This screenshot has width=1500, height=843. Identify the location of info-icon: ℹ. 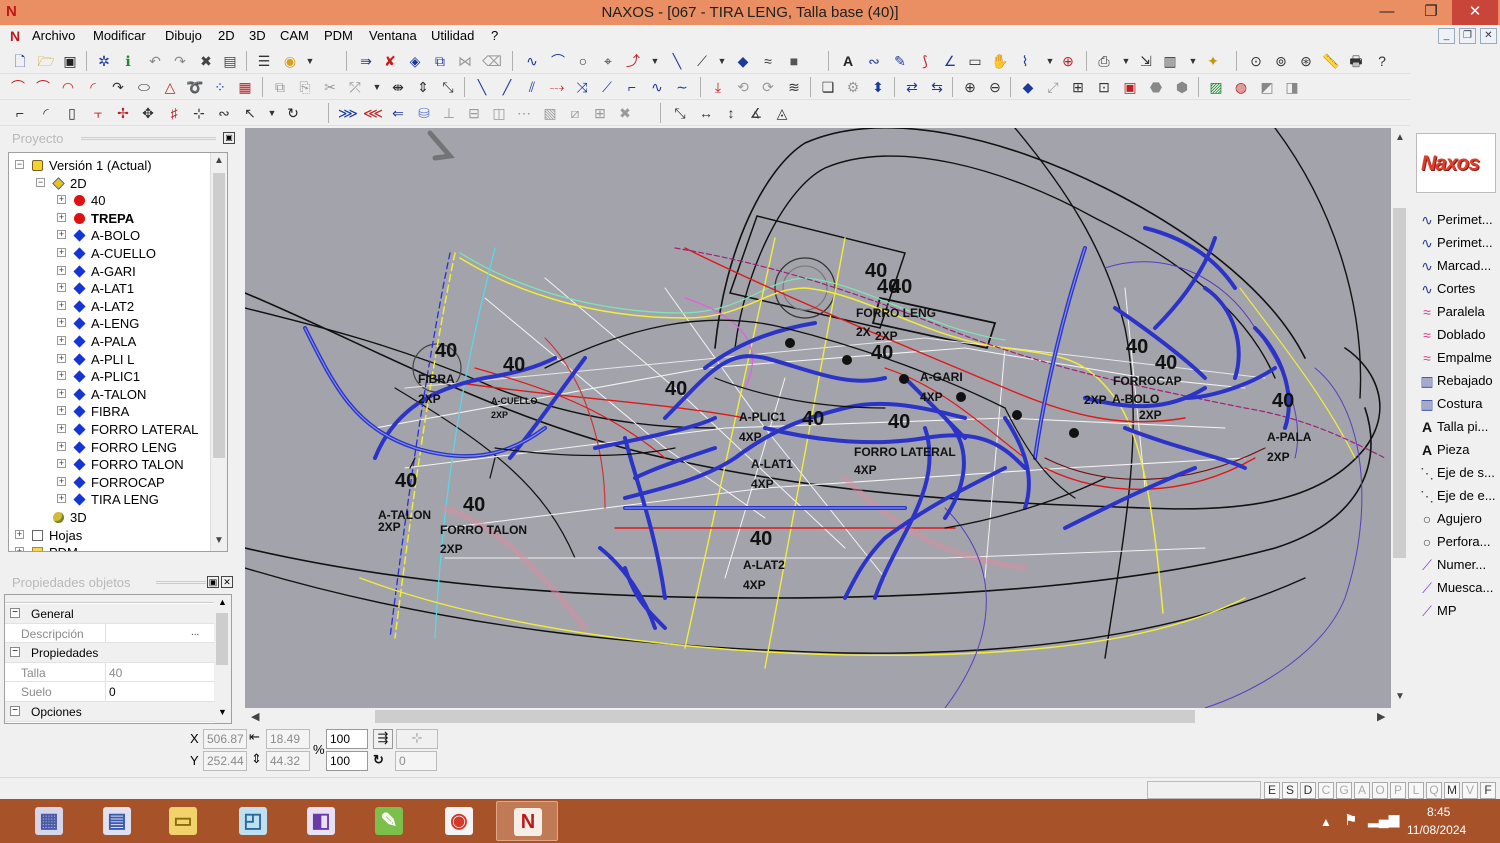
(128, 61).